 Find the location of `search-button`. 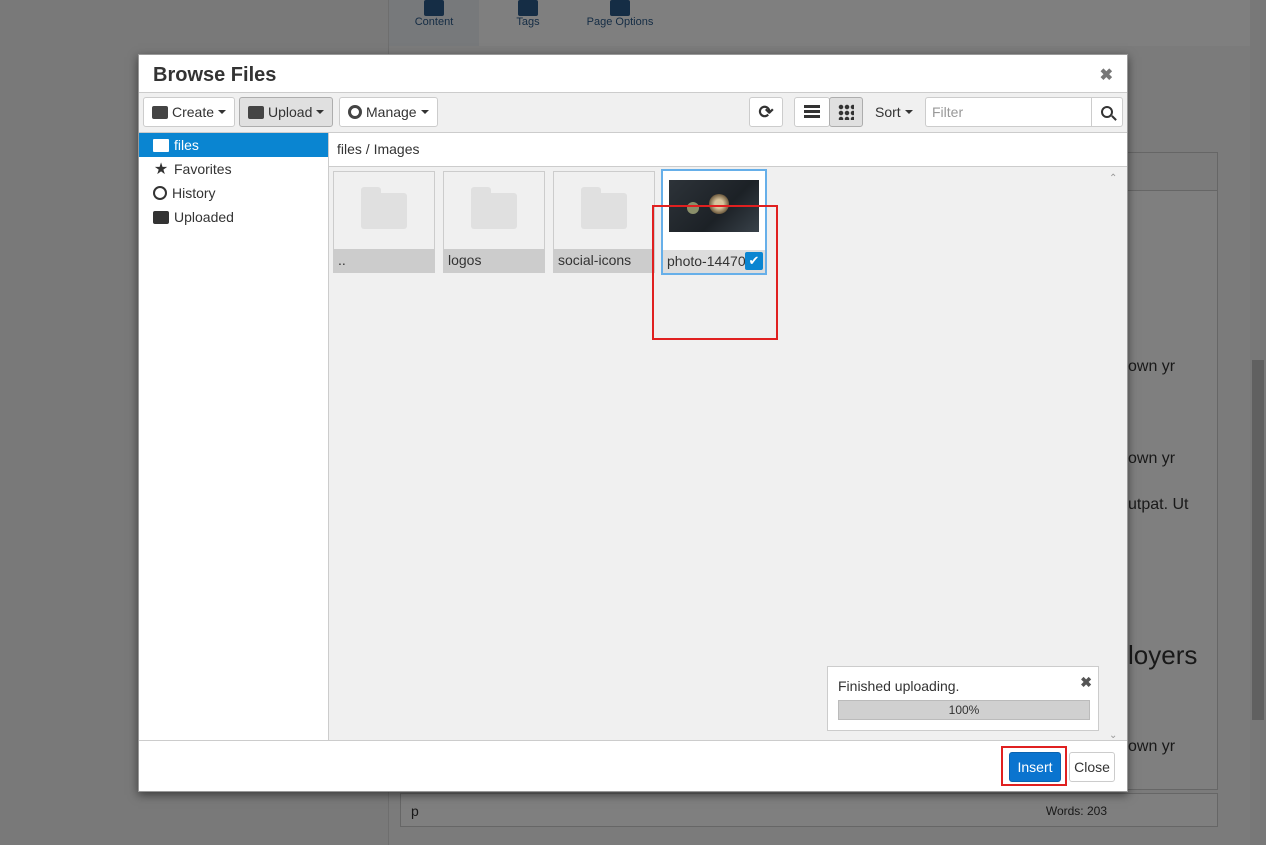

search-button is located at coordinates (1107, 112).